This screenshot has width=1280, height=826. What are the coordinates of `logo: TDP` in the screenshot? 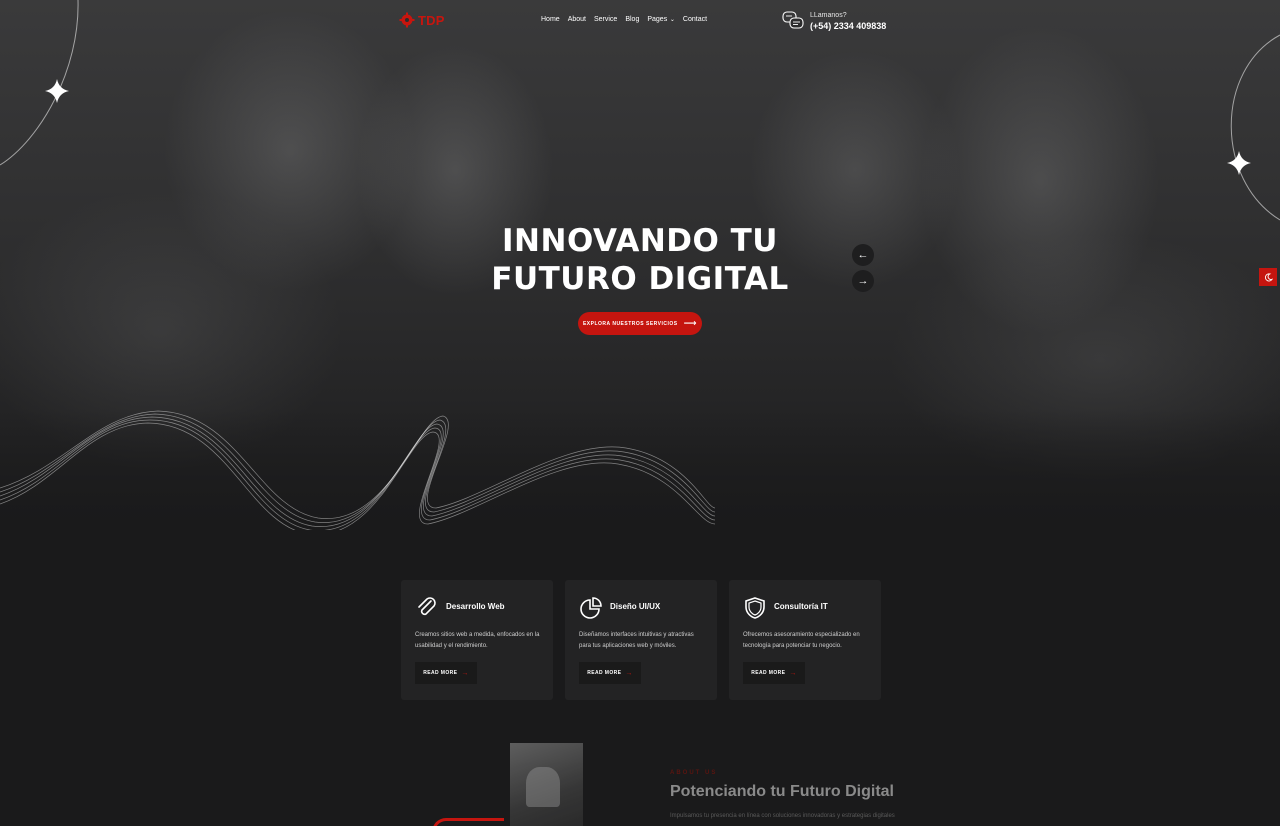 It's located at (422, 20).